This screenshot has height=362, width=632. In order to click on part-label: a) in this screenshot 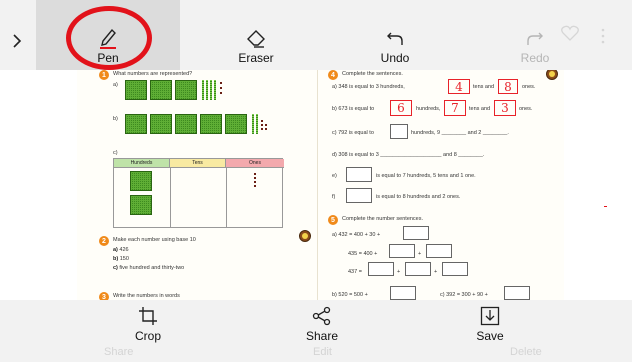, I will do `click(115, 85)`.